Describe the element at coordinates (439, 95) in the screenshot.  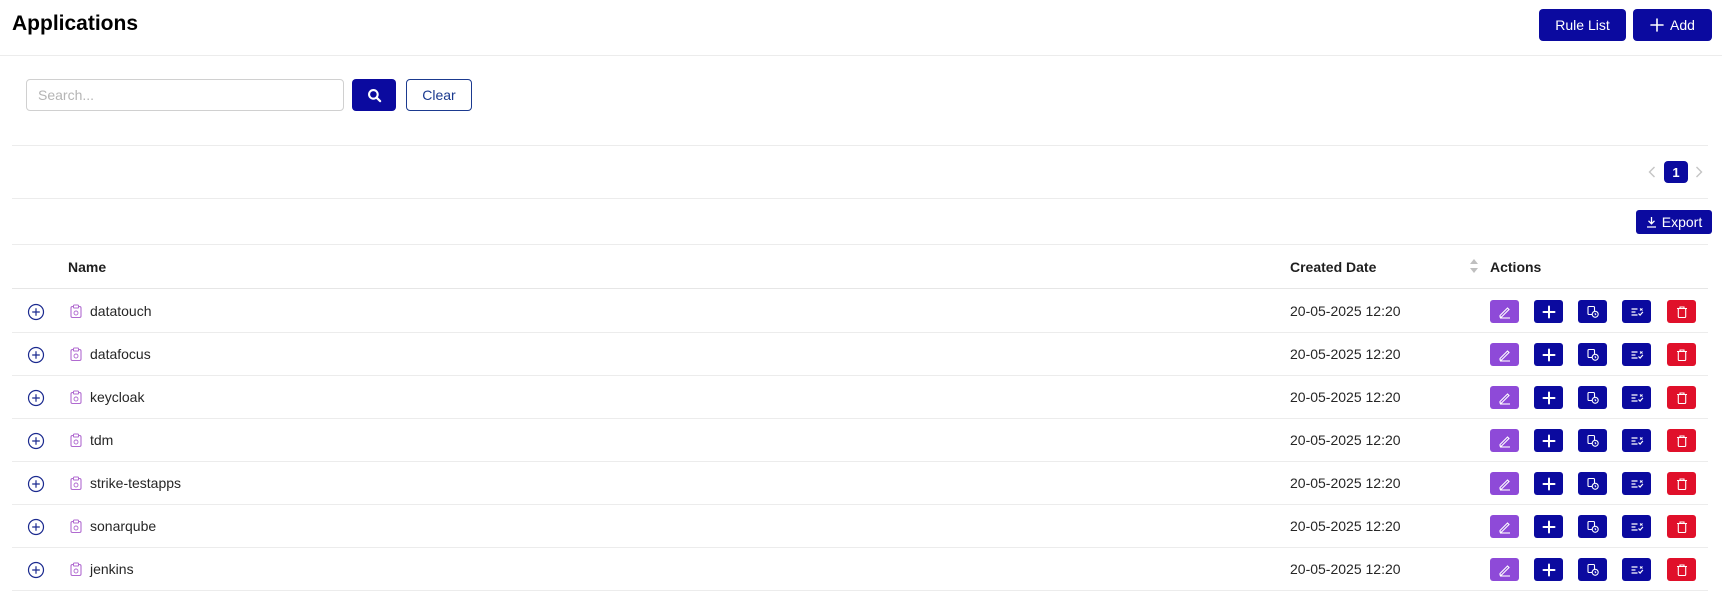
I see `clear-button: Clear` at that location.